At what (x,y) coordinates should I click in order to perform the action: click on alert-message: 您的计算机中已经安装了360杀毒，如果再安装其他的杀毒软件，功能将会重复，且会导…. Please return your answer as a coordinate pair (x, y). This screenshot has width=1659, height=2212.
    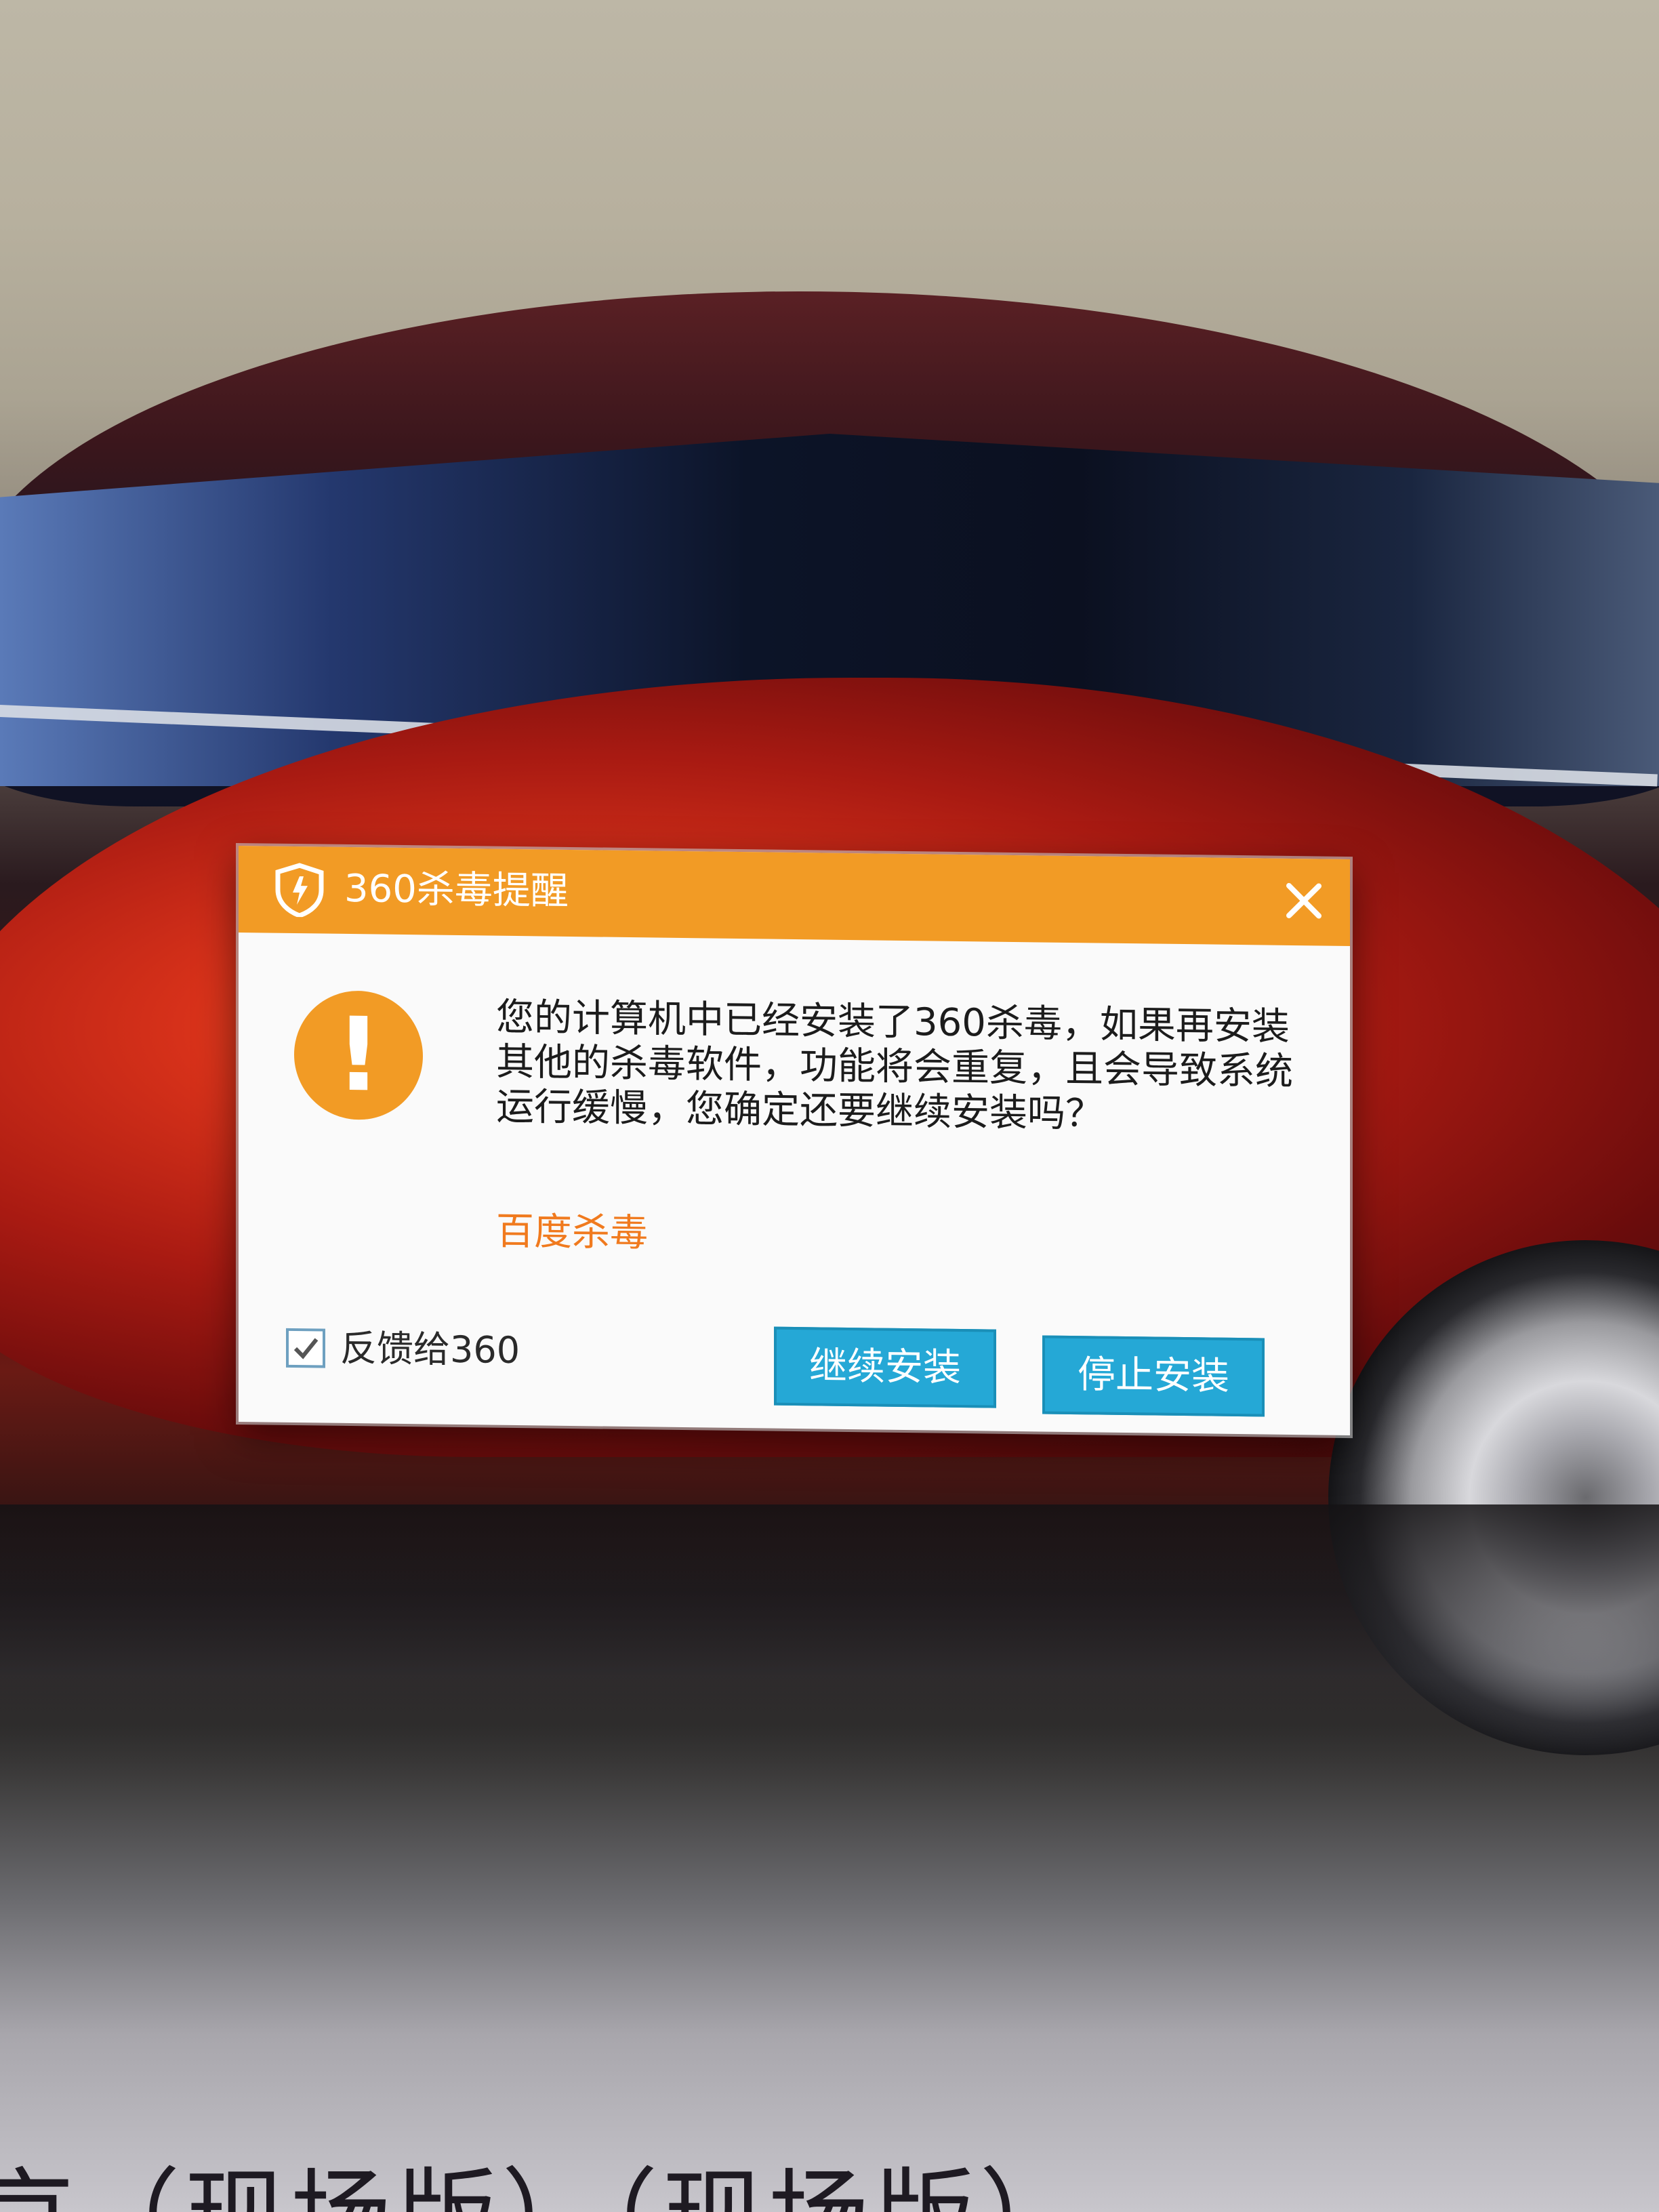
    Looking at the image, I should click on (894, 1065).